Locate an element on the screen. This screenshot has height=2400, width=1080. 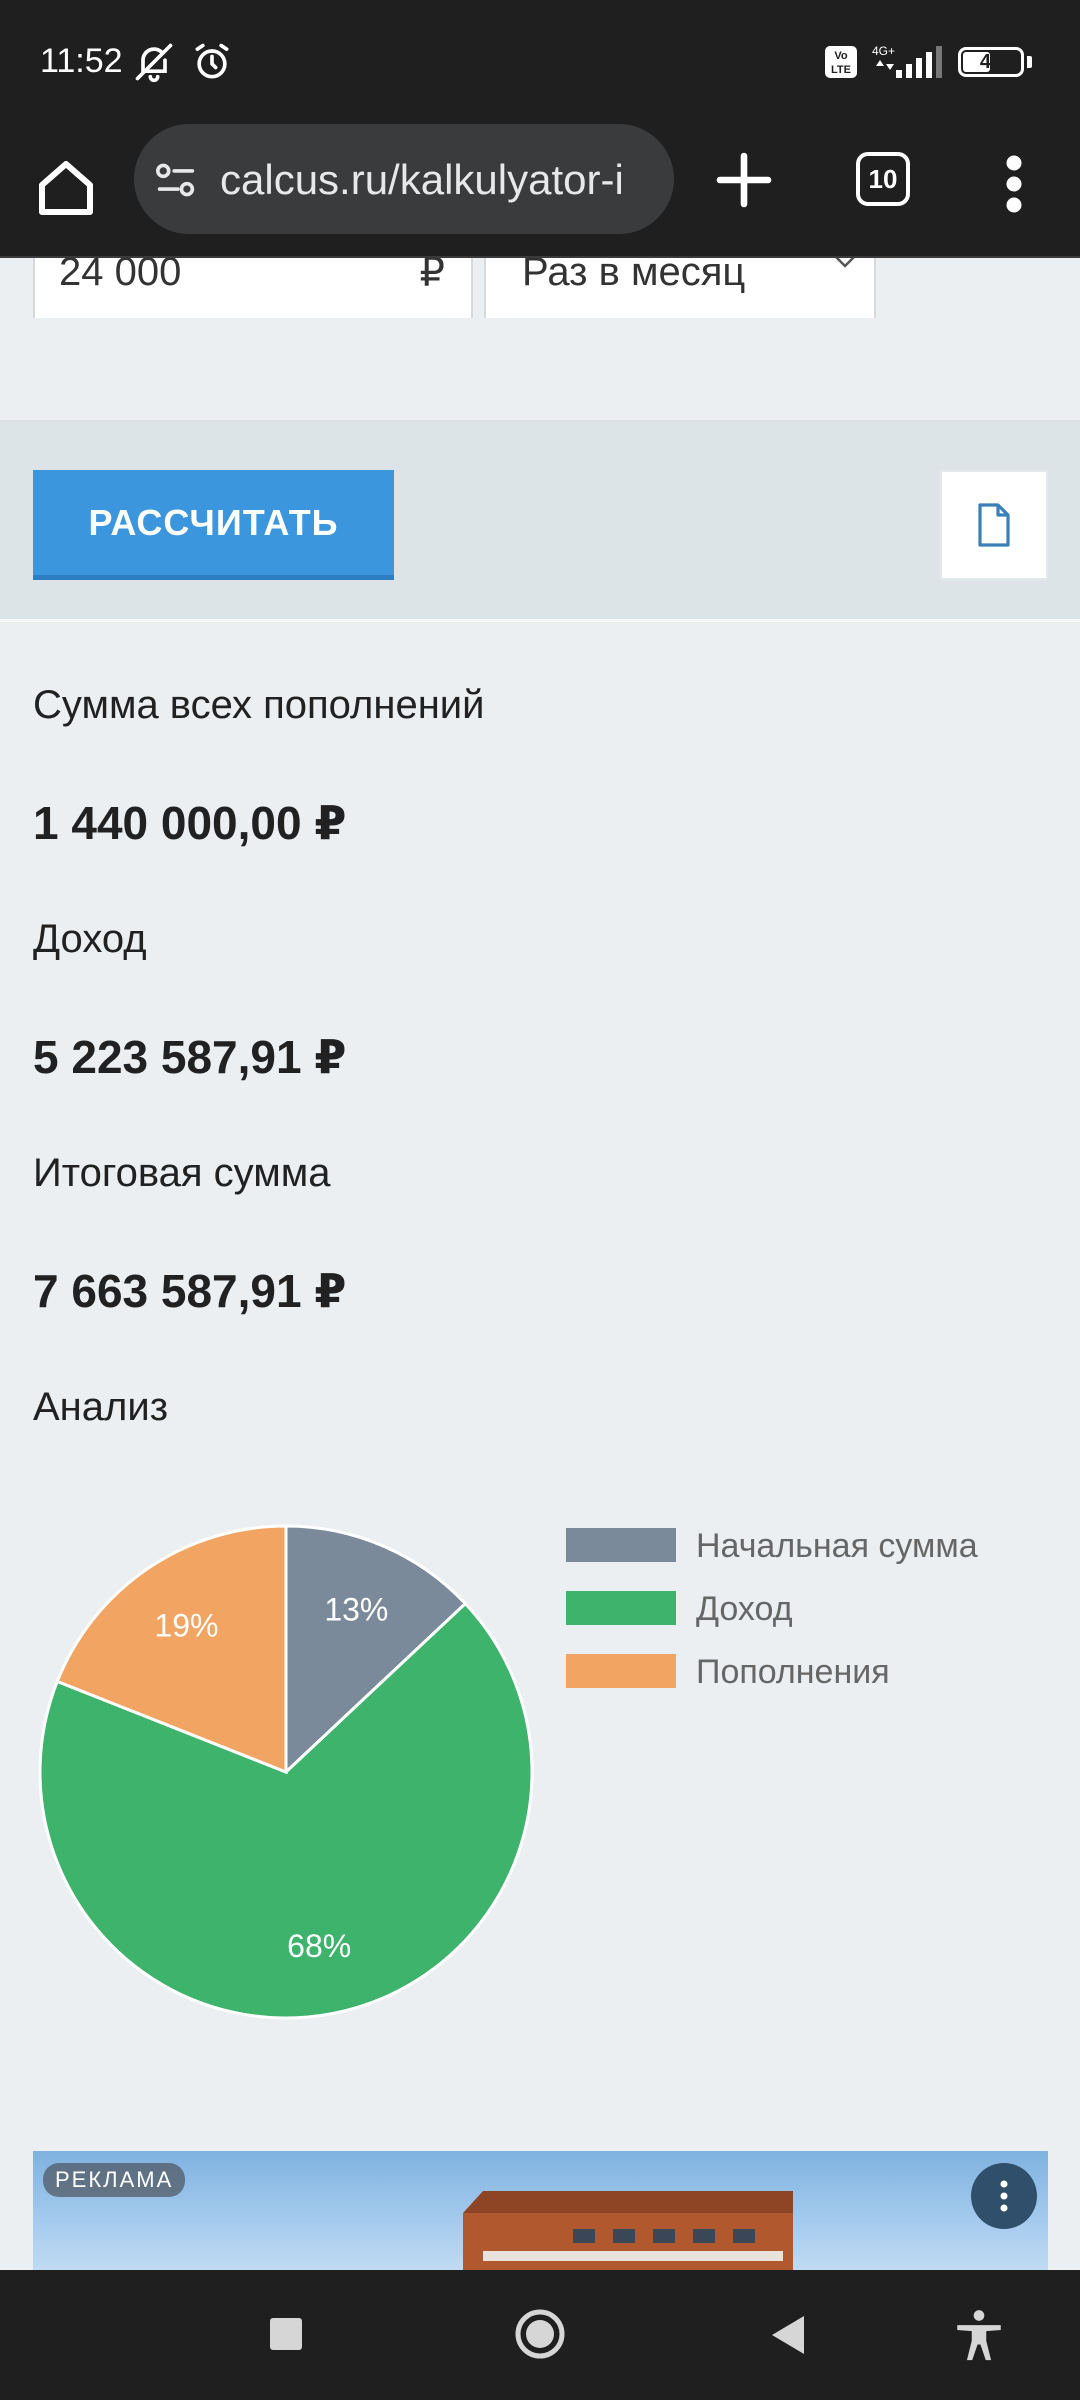
deposit-frequency-select: Раз в месяц is located at coordinates (680, 288).